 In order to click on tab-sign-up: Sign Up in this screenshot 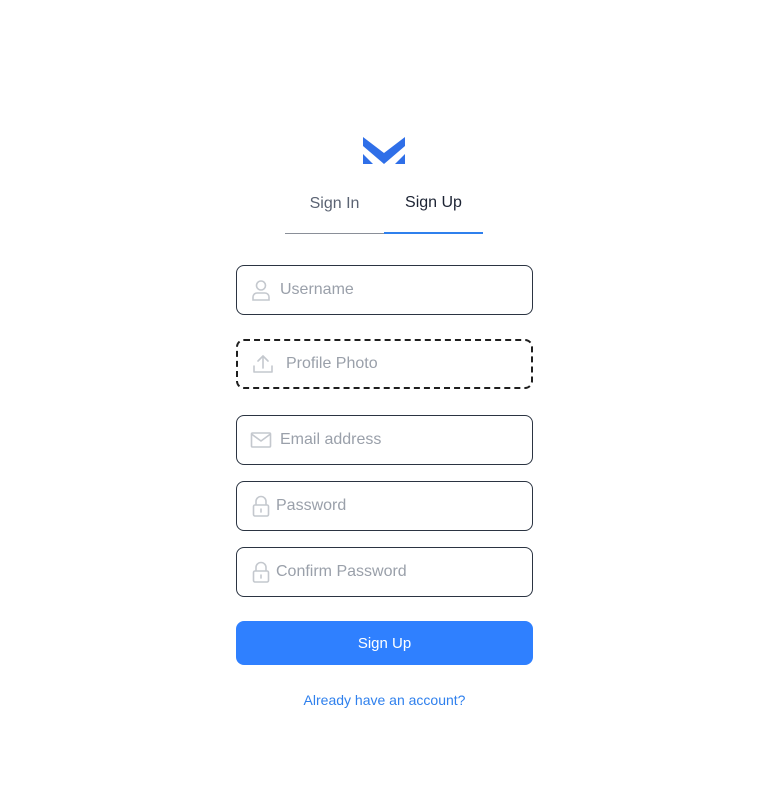, I will do `click(433, 210)`.